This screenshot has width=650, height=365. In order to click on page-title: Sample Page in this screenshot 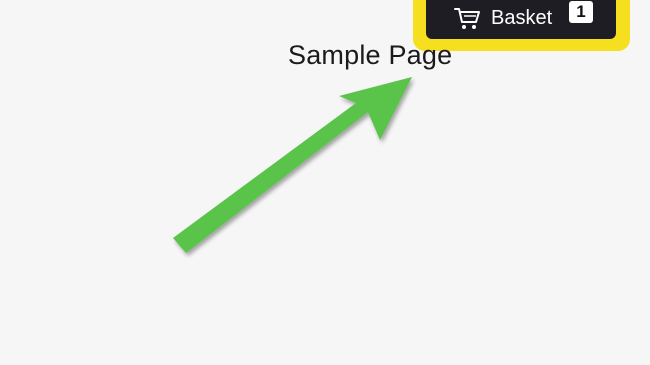, I will do `click(370, 55)`.